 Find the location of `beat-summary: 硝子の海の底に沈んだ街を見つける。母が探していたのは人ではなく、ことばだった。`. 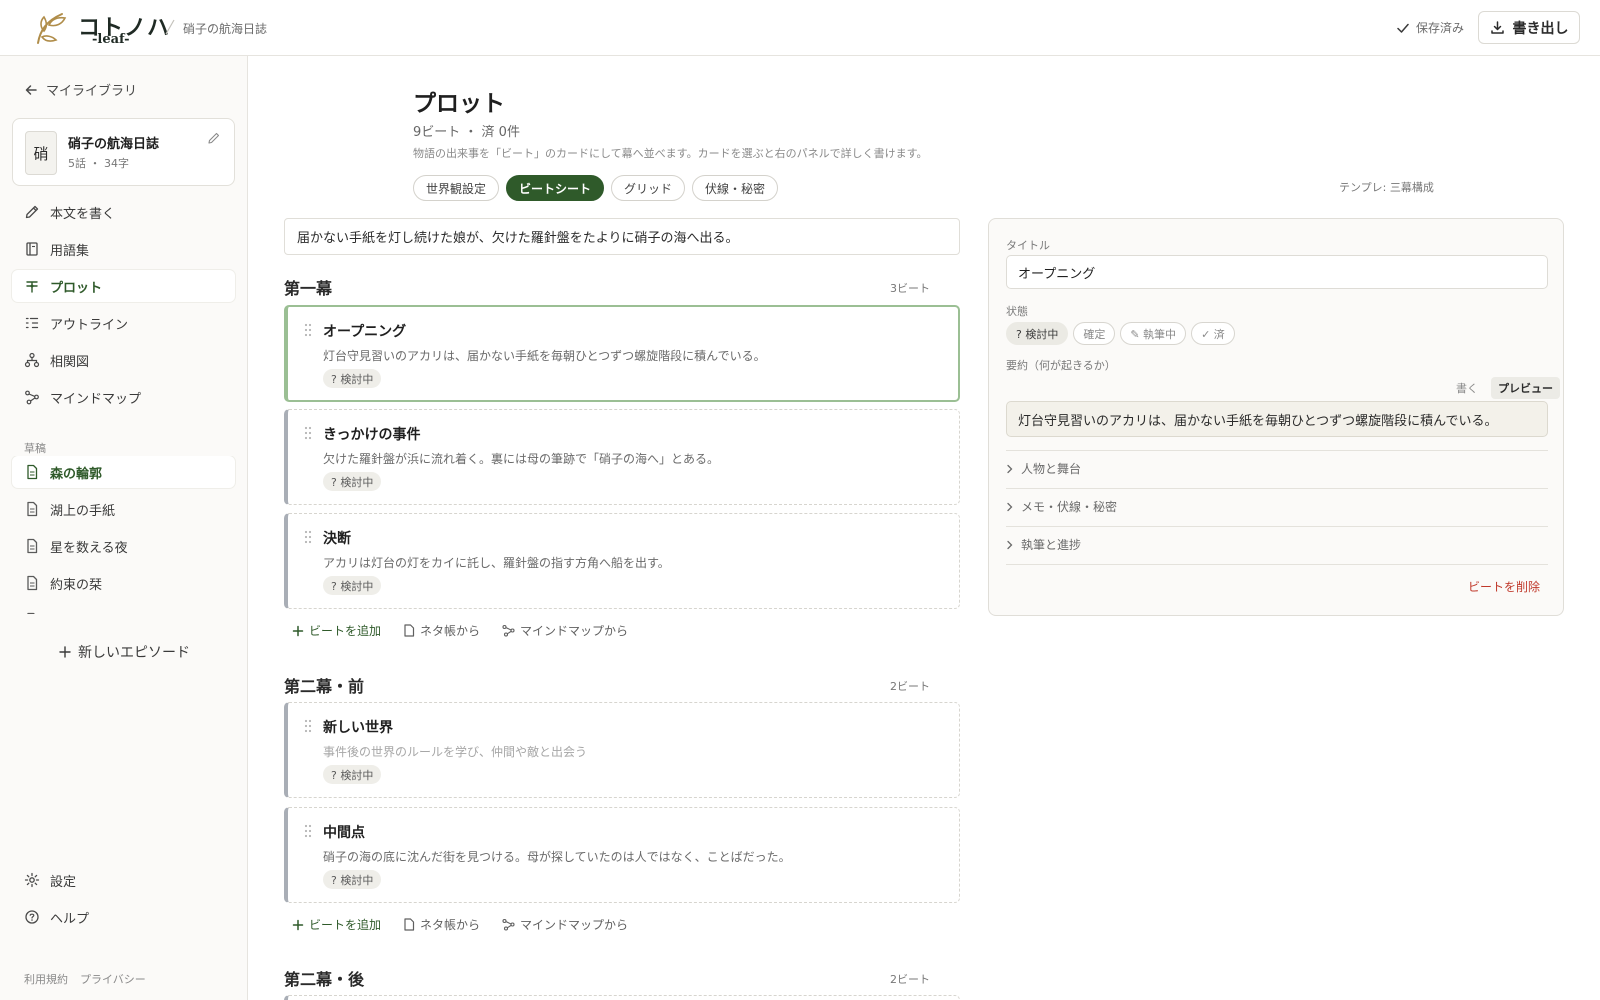

beat-summary: 硝子の海の底に沈んだ街を見つける。母が探していたのは人ではなく、ことばだった。 is located at coordinates (557, 857).